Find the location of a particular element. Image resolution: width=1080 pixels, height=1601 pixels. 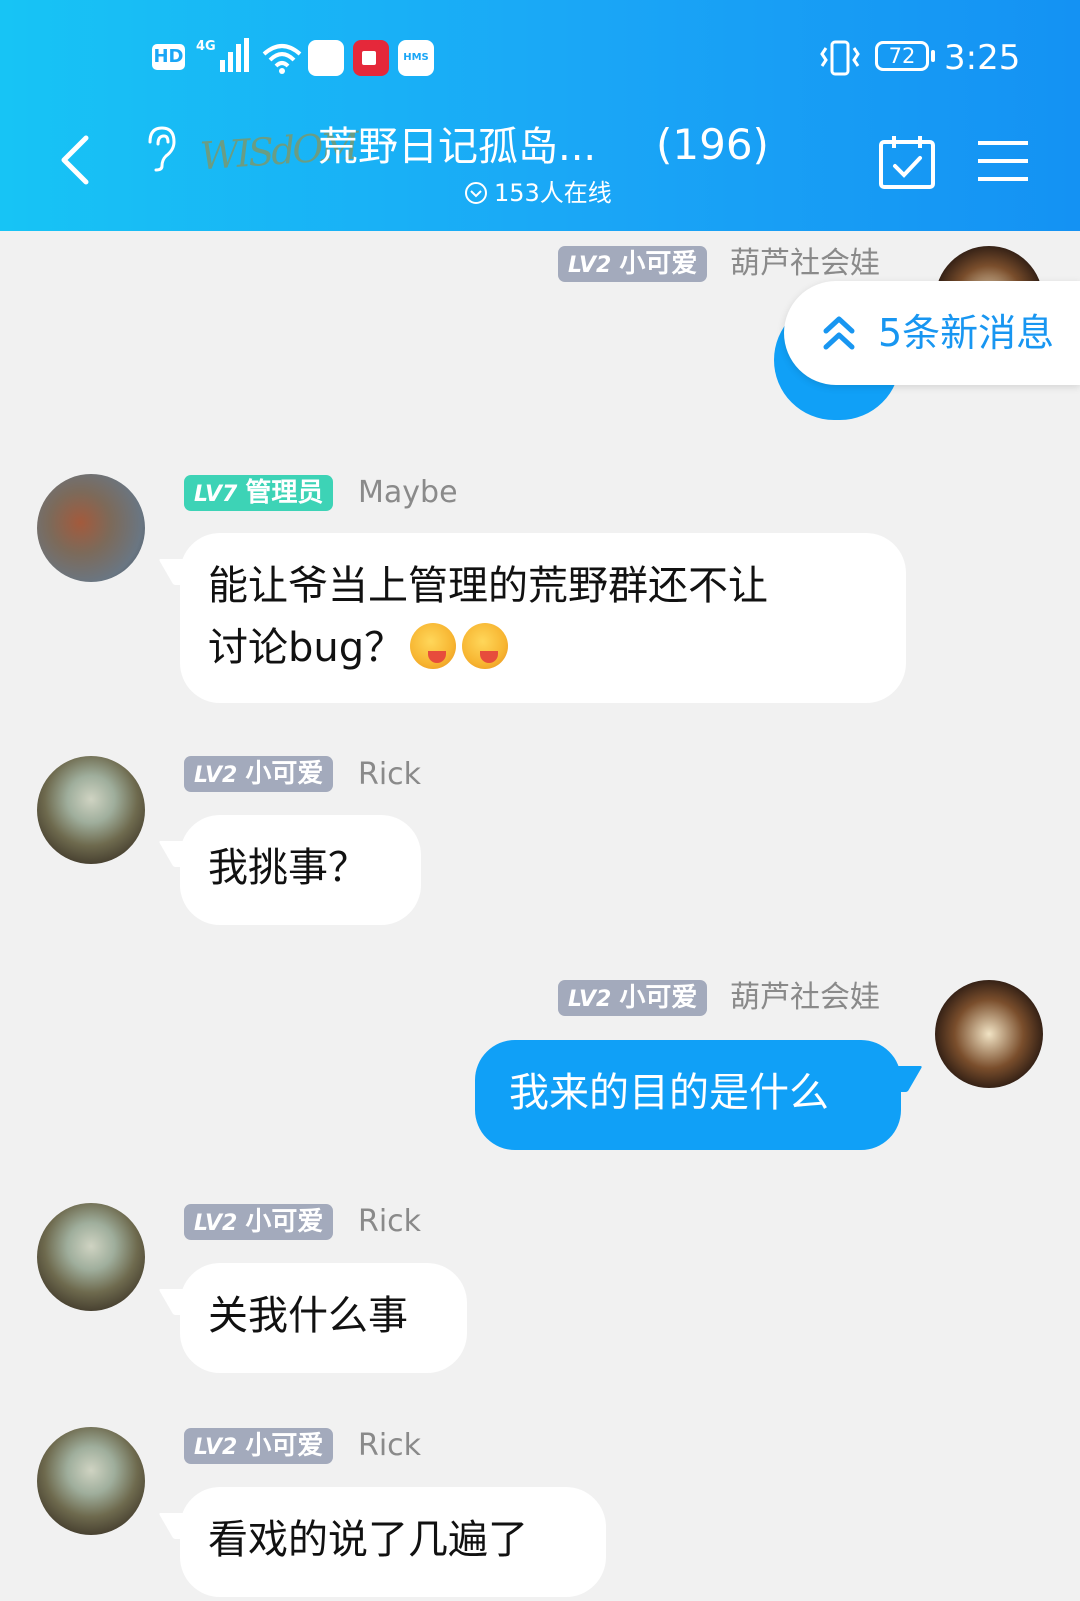

battery-indicator: 72 is located at coordinates (905, 56).